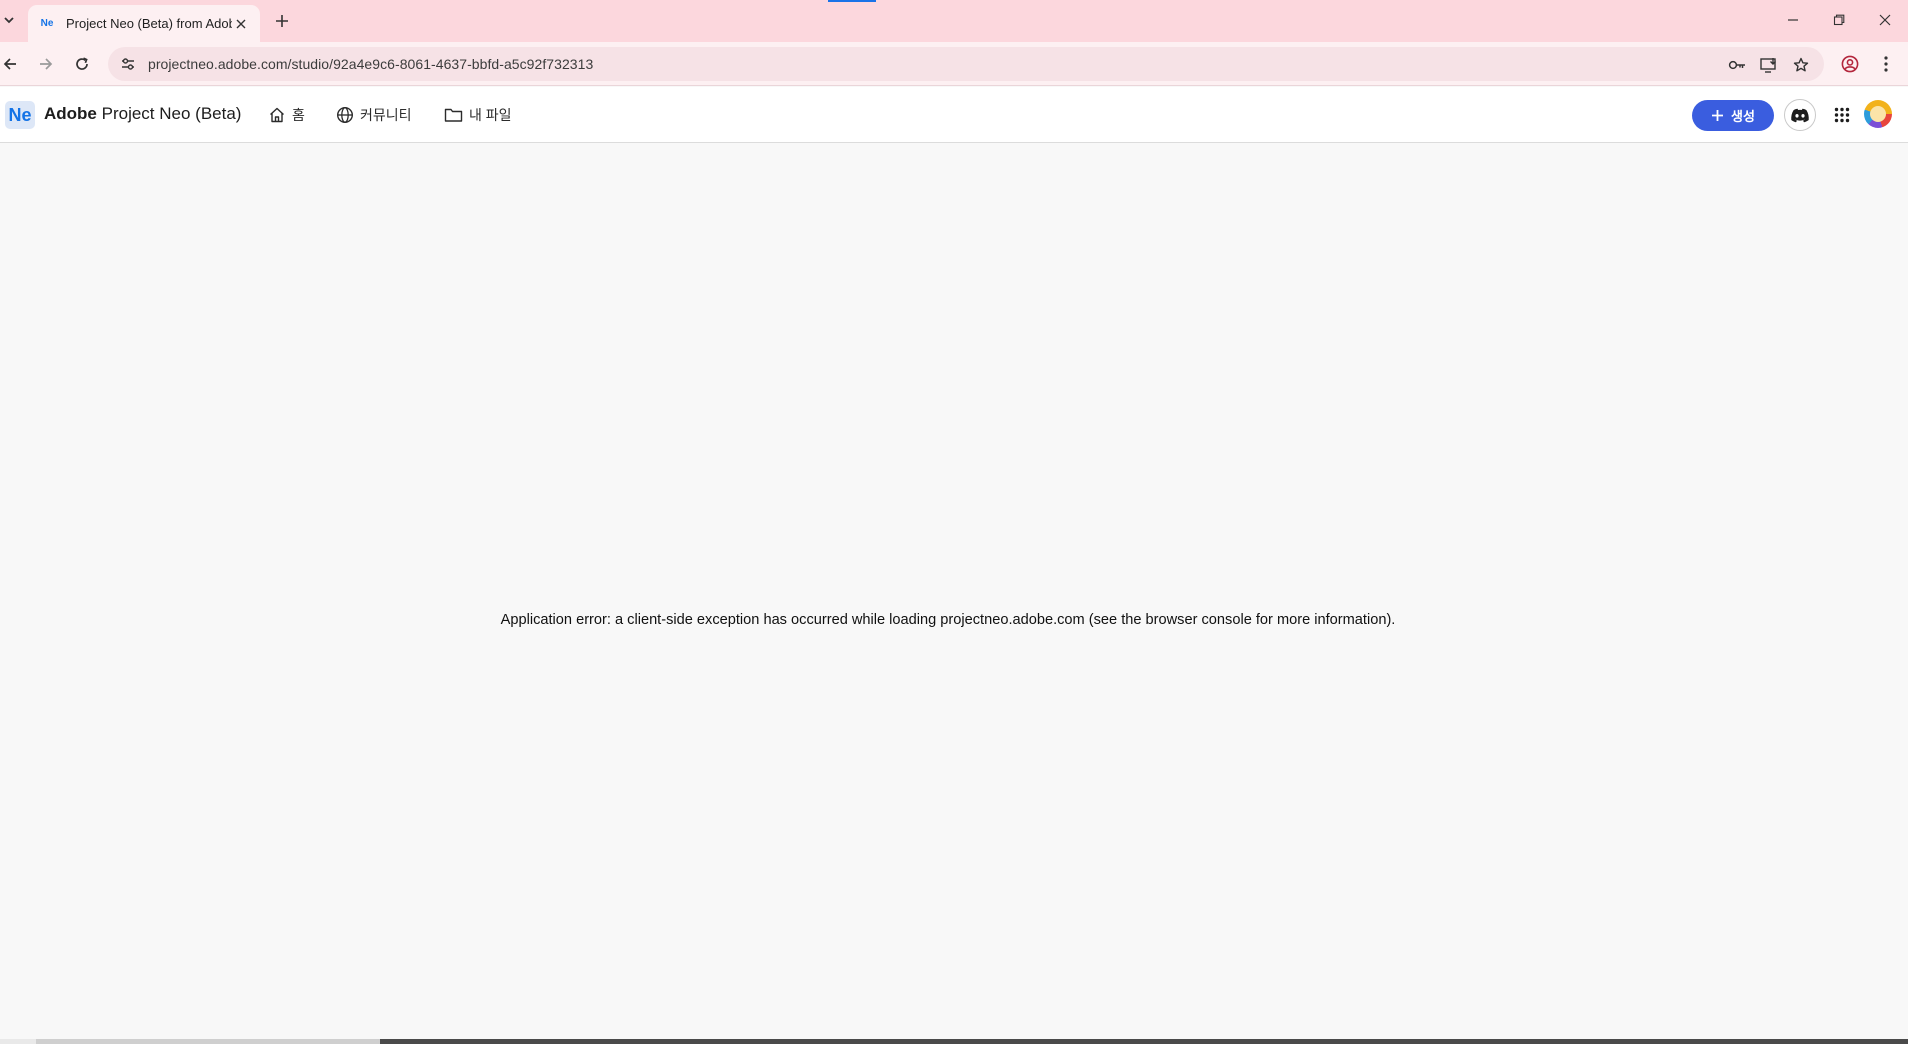 This screenshot has width=1908, height=1044. What do you see at coordinates (1743, 116) in the screenshot?
I see `create-button-label: 생성` at bounding box center [1743, 116].